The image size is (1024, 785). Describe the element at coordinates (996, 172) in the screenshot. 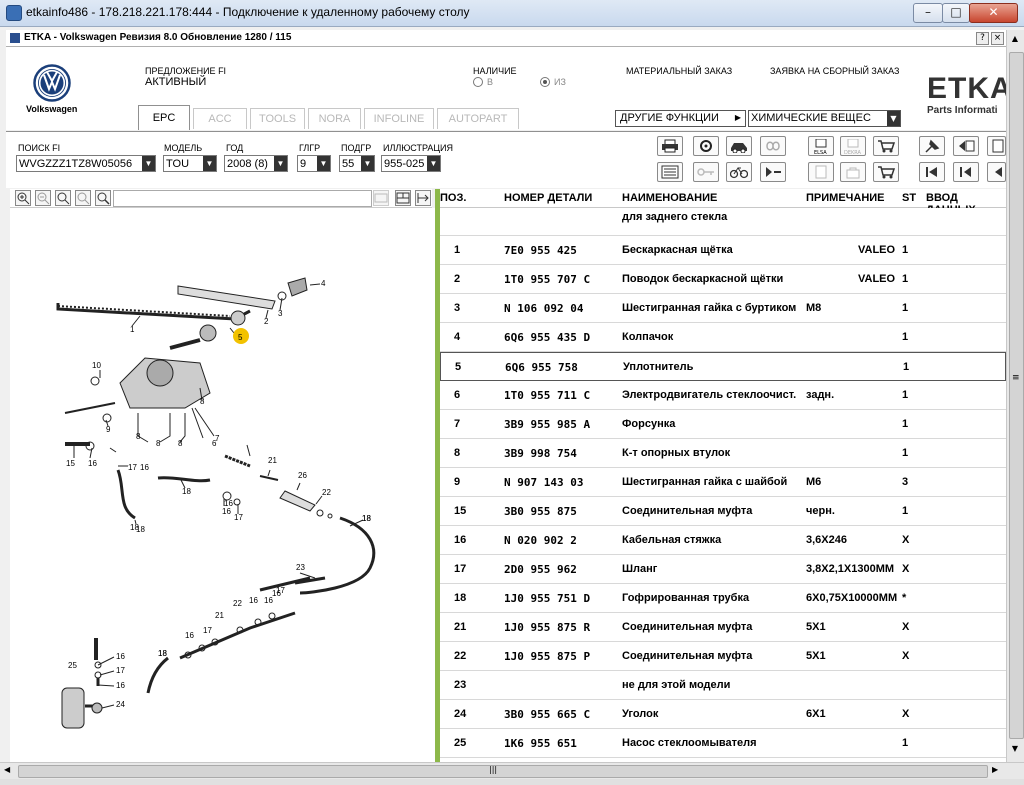

I see `prev-small-button` at that location.